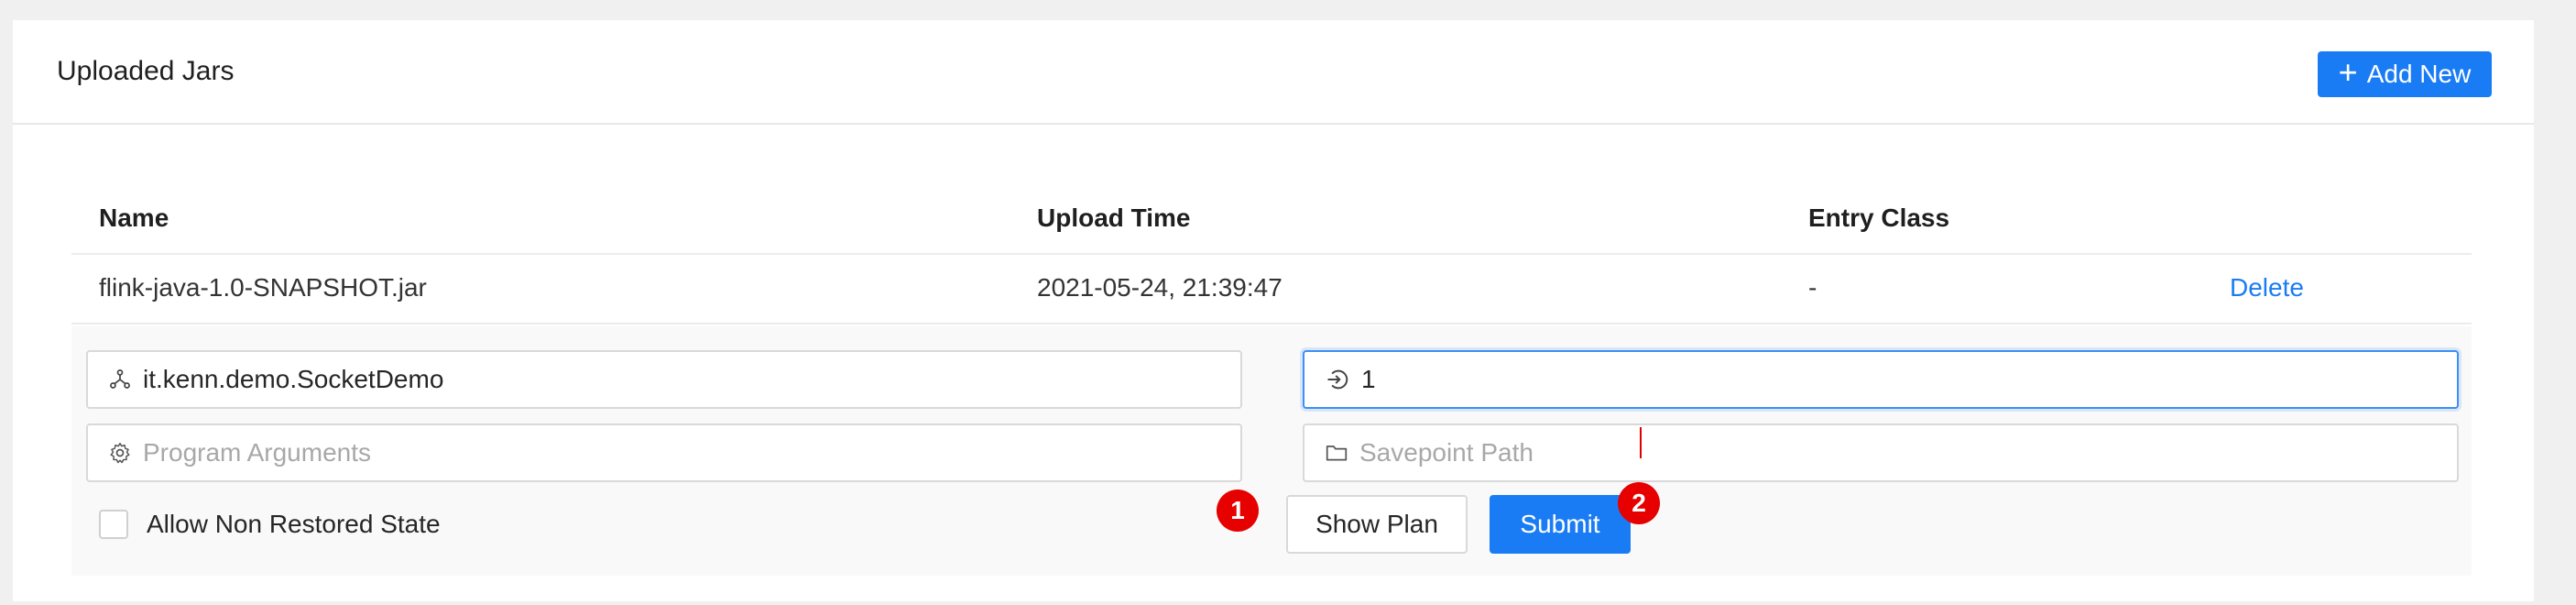 The width and height of the screenshot is (2576, 605). What do you see at coordinates (1238, 511) in the screenshot?
I see `annotation-marker-1: 1` at bounding box center [1238, 511].